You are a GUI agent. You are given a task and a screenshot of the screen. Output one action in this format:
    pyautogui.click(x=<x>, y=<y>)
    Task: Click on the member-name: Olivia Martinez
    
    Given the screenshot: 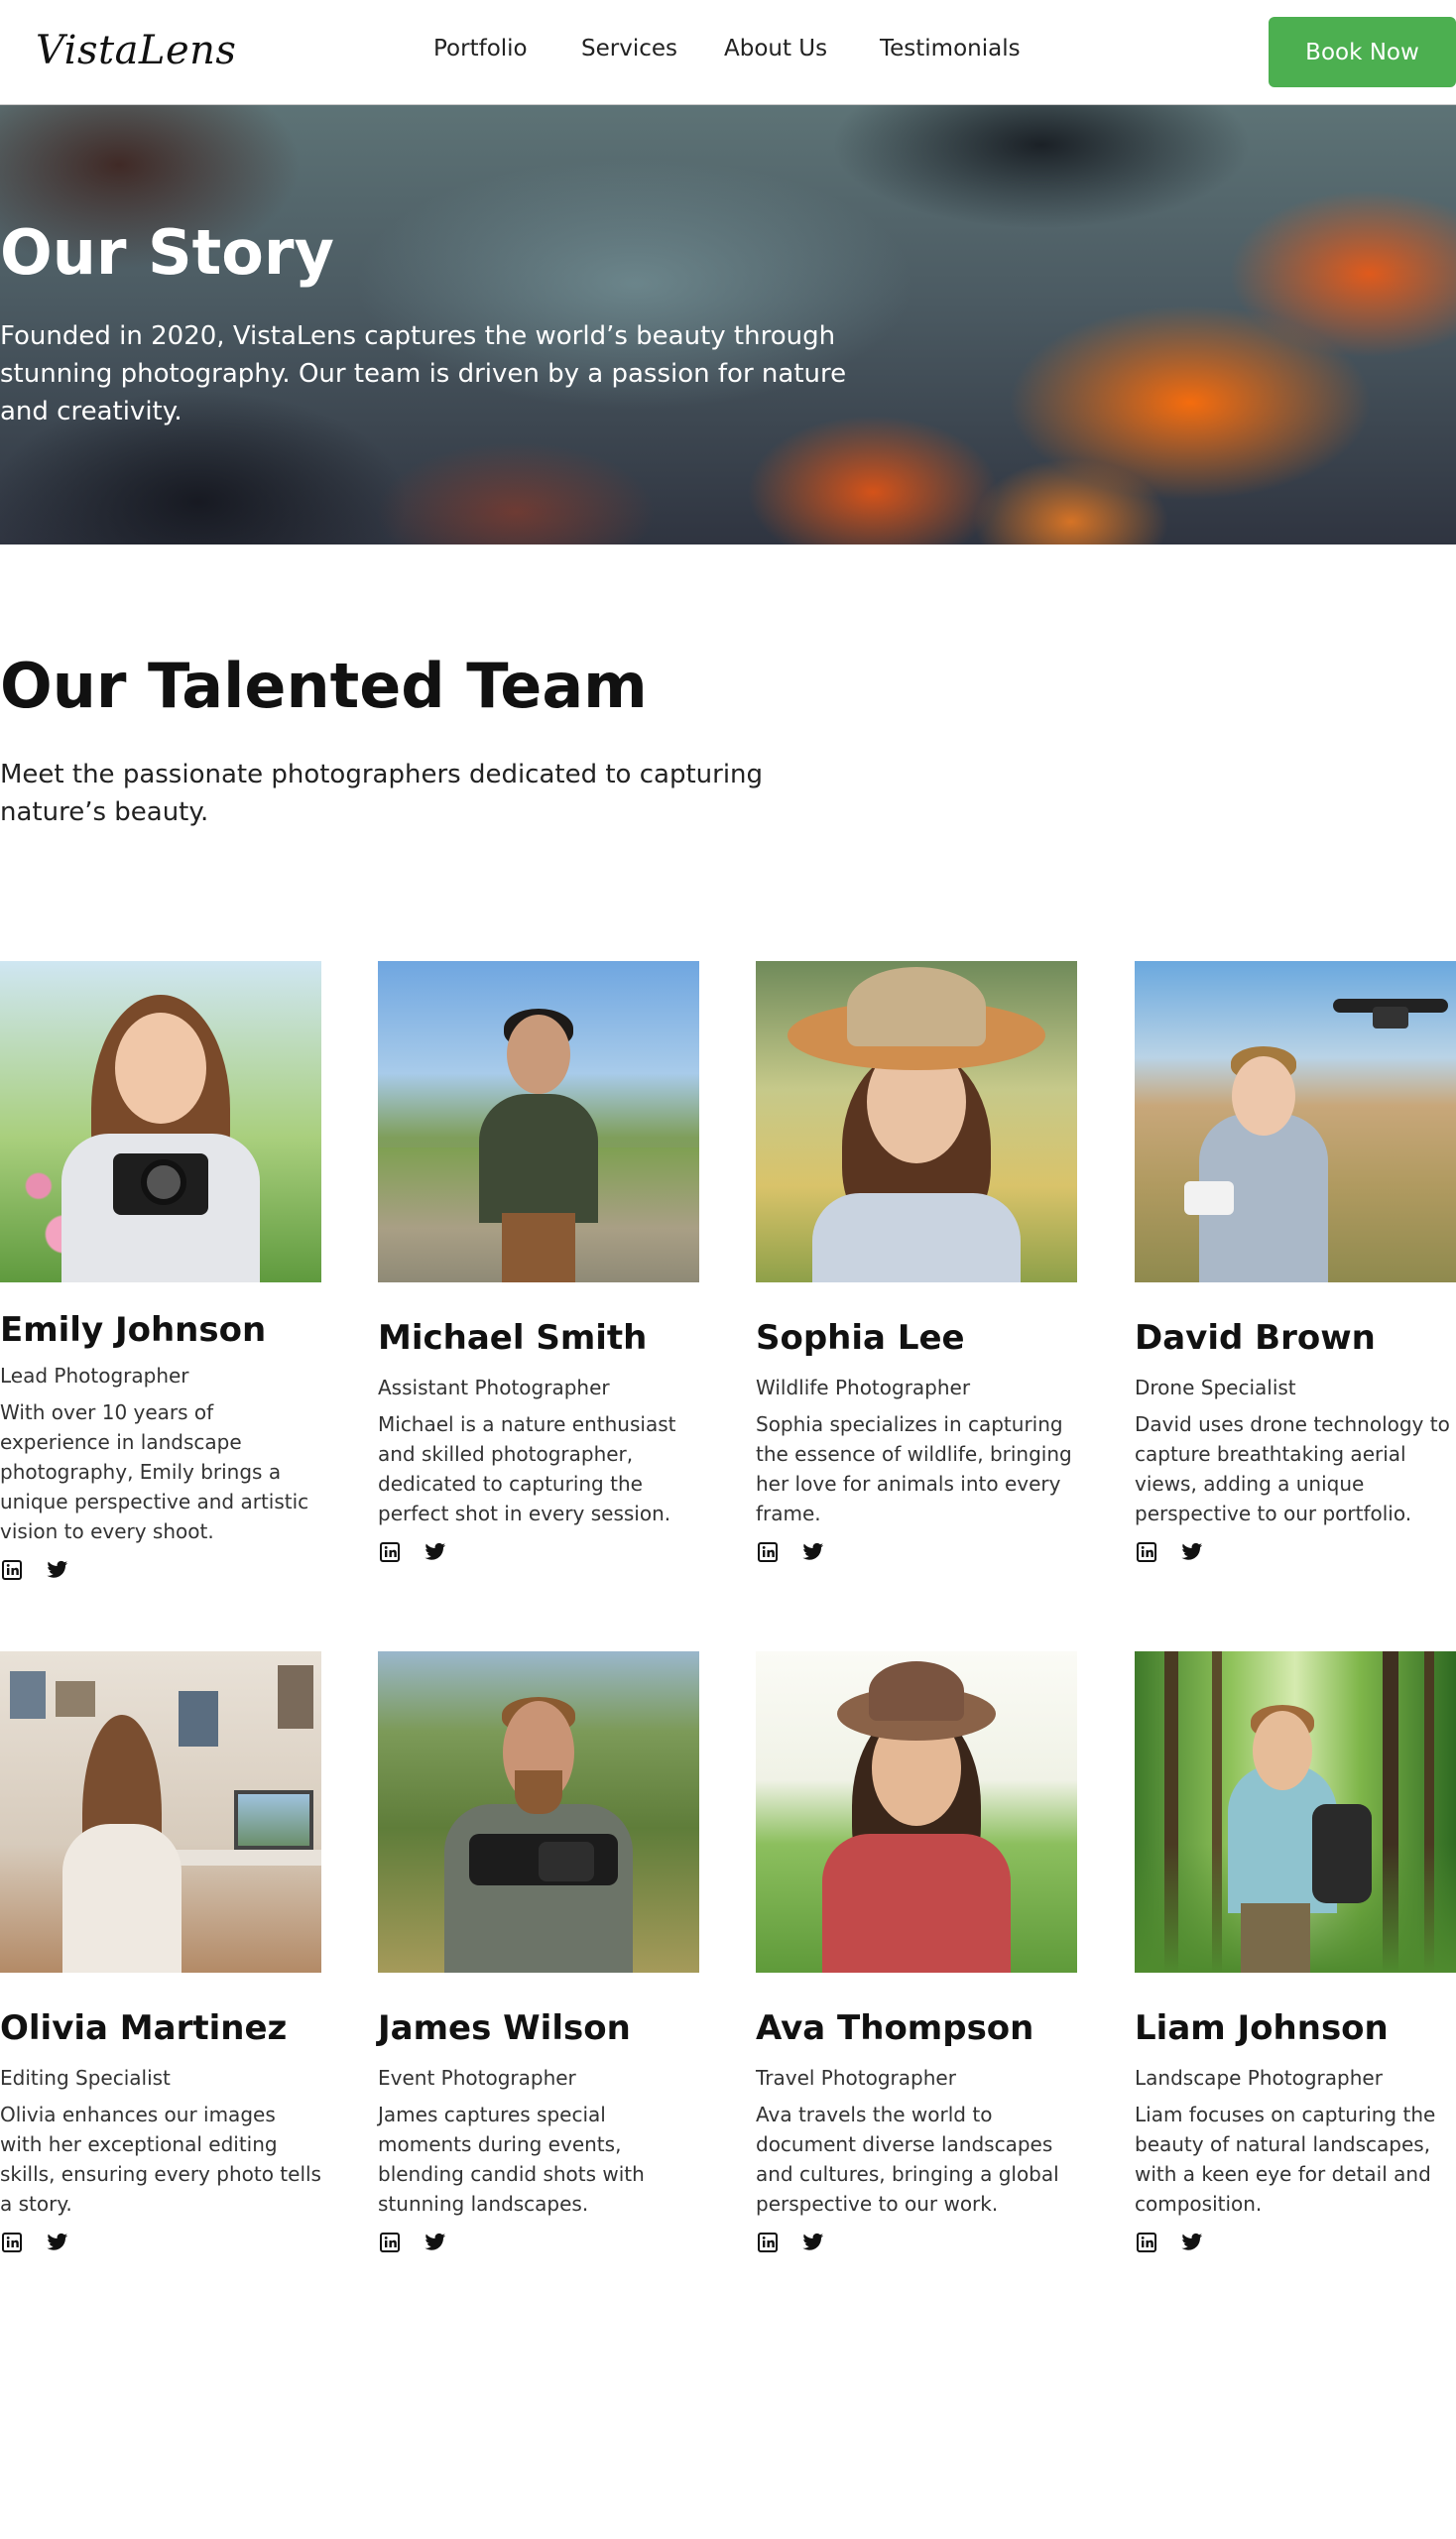 What is the action you would take?
    pyautogui.click(x=144, y=2028)
    